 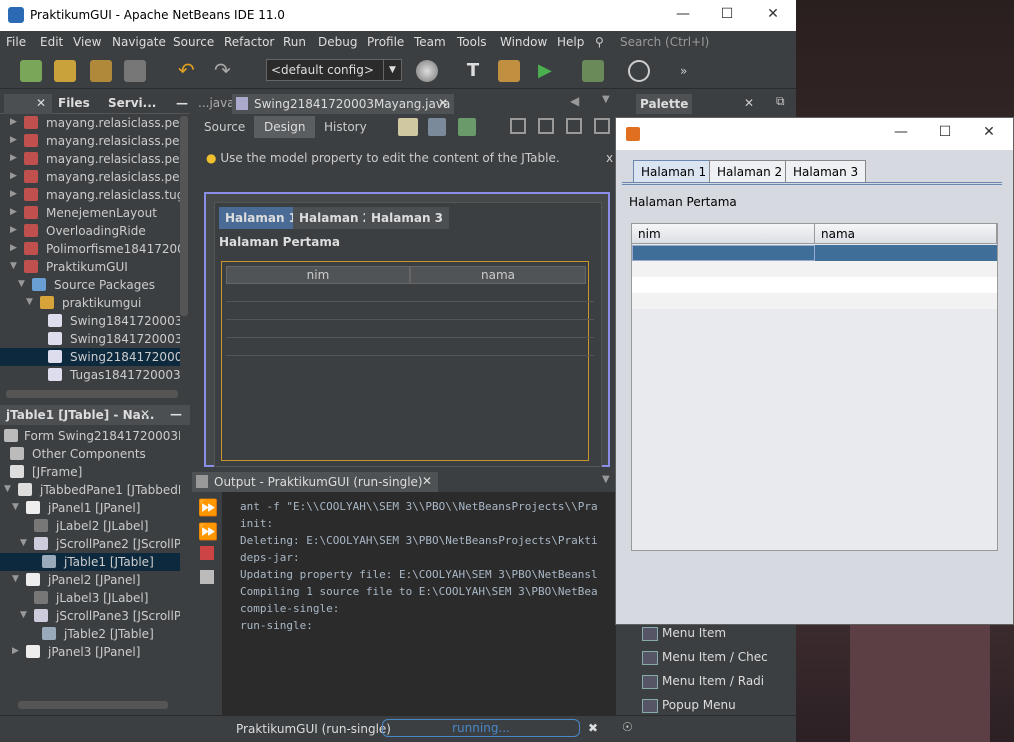 I want to click on menu-help: Help, so click(x=570, y=42).